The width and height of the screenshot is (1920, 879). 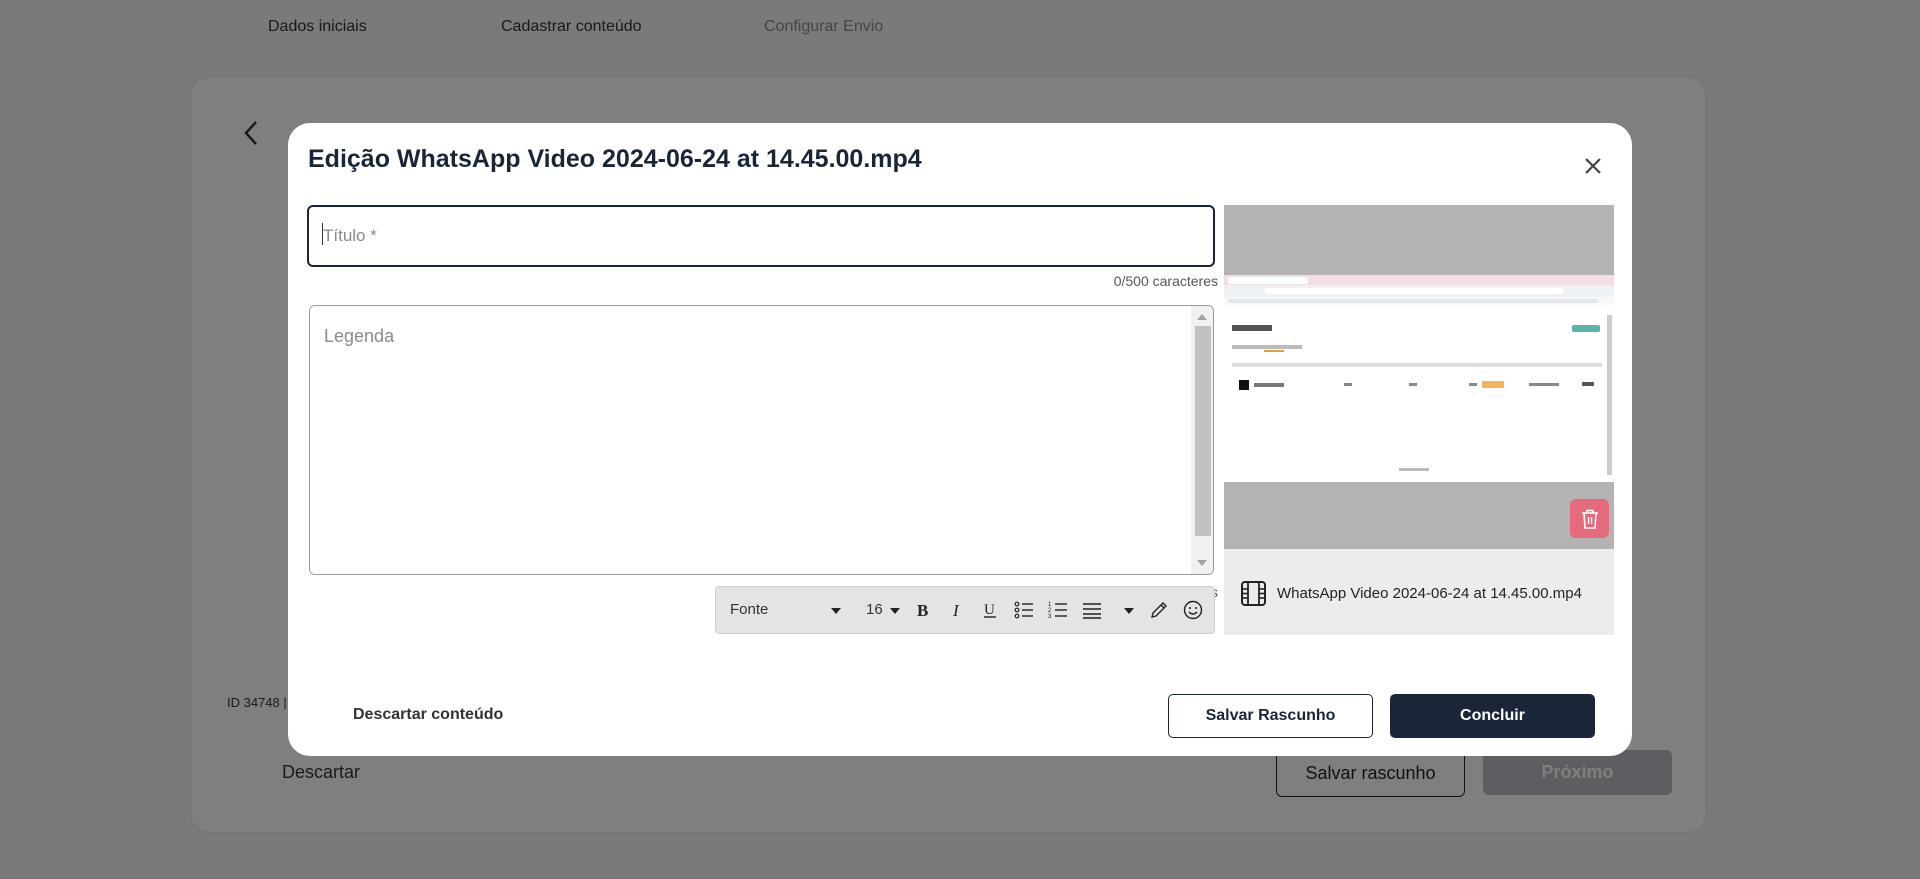 I want to click on align-icon, so click(x=1092, y=610).